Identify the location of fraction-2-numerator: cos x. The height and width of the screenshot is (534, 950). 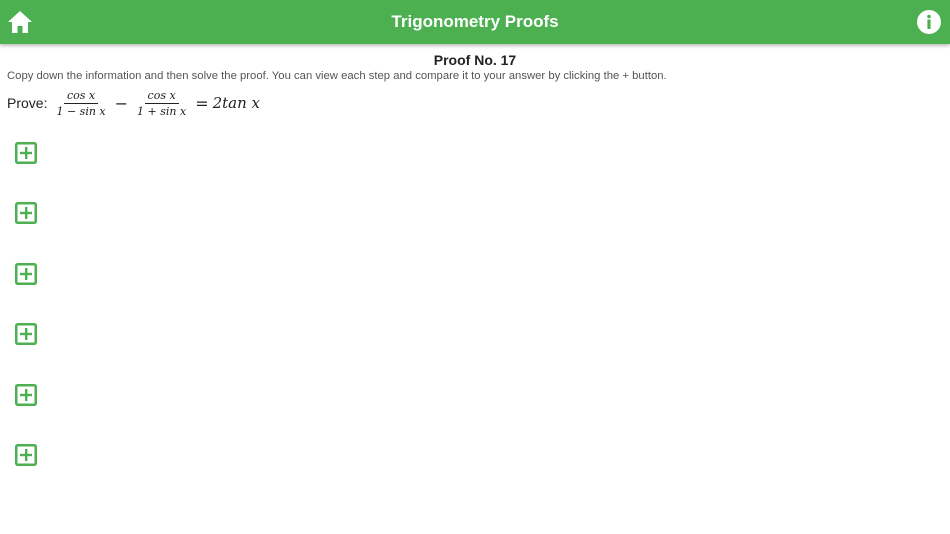
(161, 96).